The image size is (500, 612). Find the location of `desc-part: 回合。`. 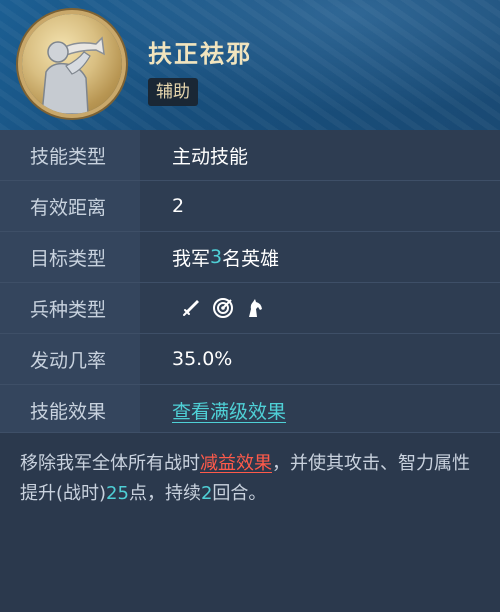

desc-part: 回合。 is located at coordinates (239, 493).